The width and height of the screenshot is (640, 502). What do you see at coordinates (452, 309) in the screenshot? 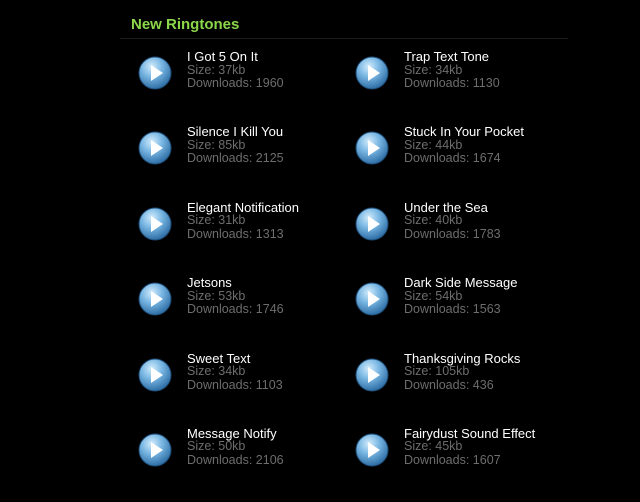
I see `ringtone-downloads: Downloads: 1563` at bounding box center [452, 309].